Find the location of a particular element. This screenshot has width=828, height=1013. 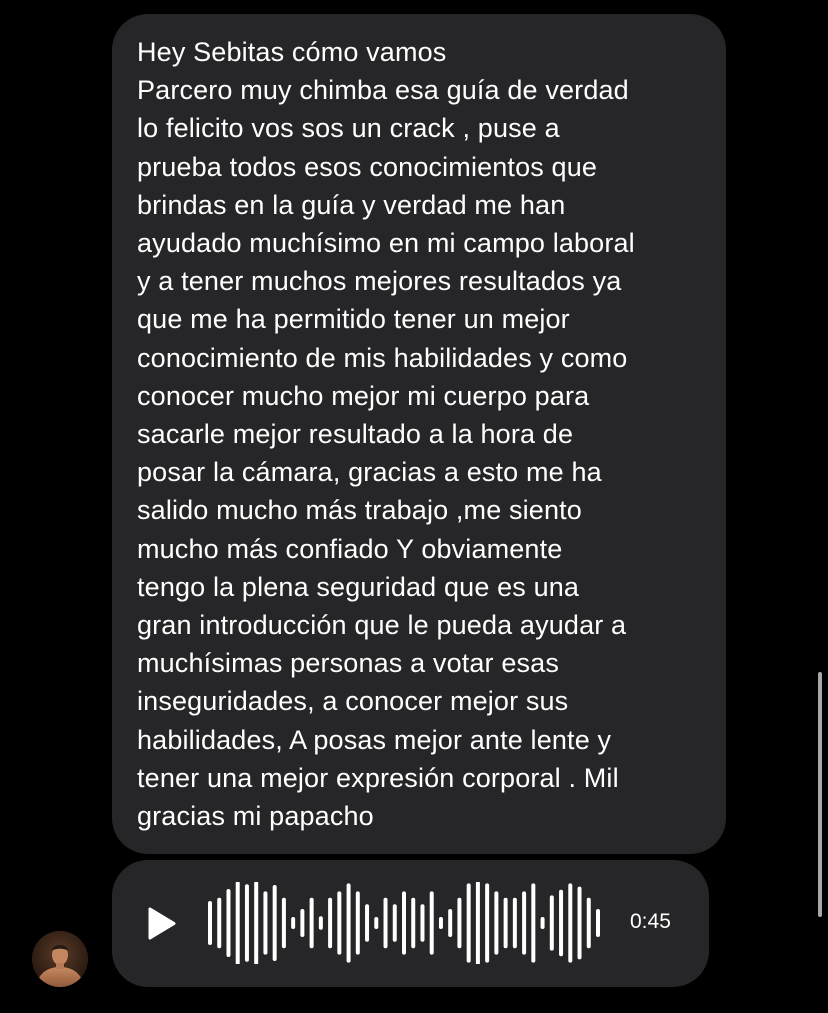

voice-duration: 0:45 is located at coordinates (650, 921).